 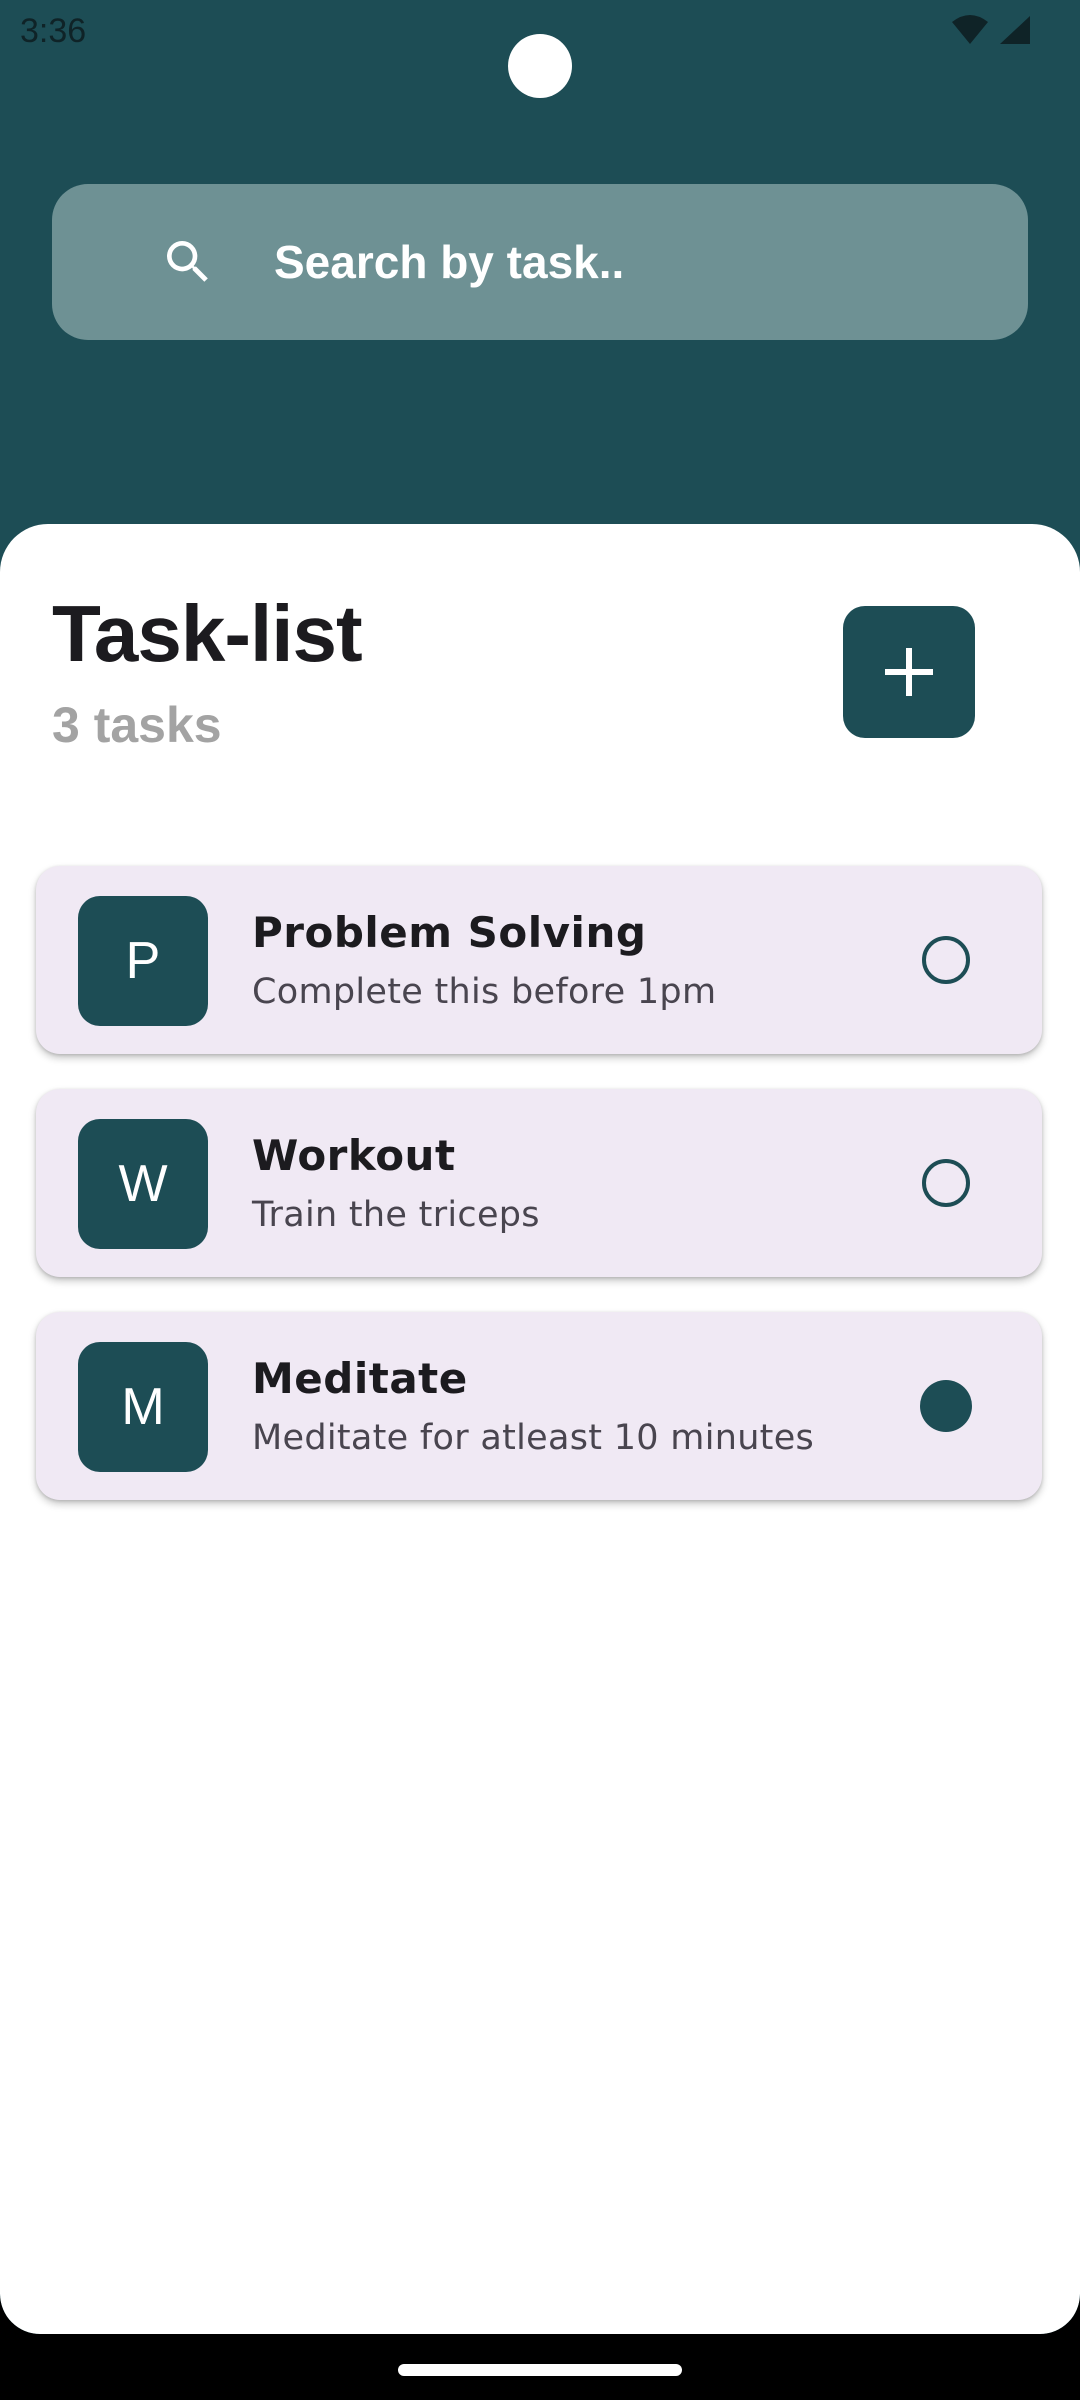 I want to click on wifi-icon, so click(x=970, y=29).